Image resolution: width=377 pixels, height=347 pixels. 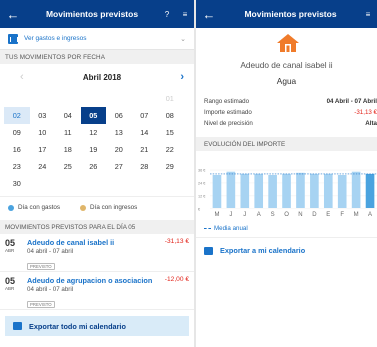 What do you see at coordinates (182, 77) in the screenshot?
I see `next-month-icon: ›` at bounding box center [182, 77].